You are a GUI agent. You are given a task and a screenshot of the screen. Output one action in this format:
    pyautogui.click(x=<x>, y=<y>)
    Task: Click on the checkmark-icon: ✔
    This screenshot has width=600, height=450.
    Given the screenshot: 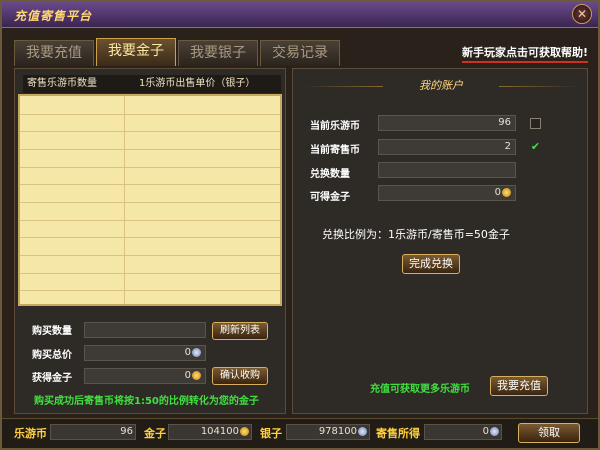 What is the action you would take?
    pyautogui.click(x=535, y=146)
    